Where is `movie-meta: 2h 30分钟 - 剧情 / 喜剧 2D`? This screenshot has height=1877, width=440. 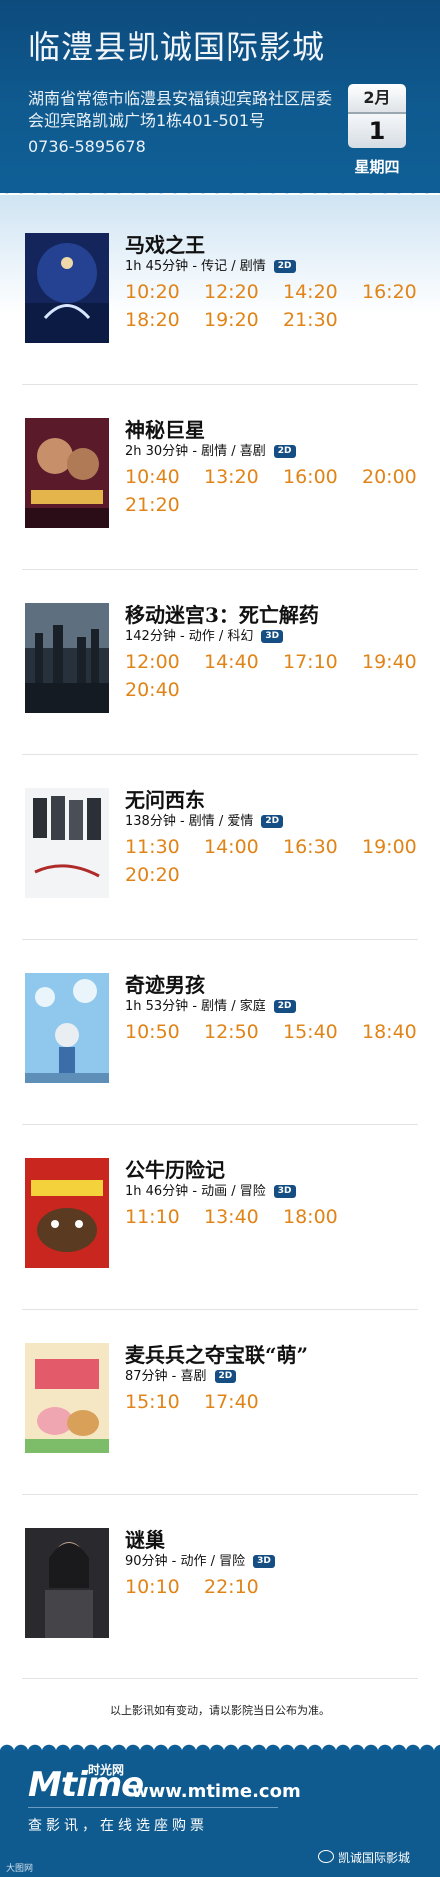 movie-meta: 2h 30分钟 - 剧情 / 喜剧 2D is located at coordinates (210, 449).